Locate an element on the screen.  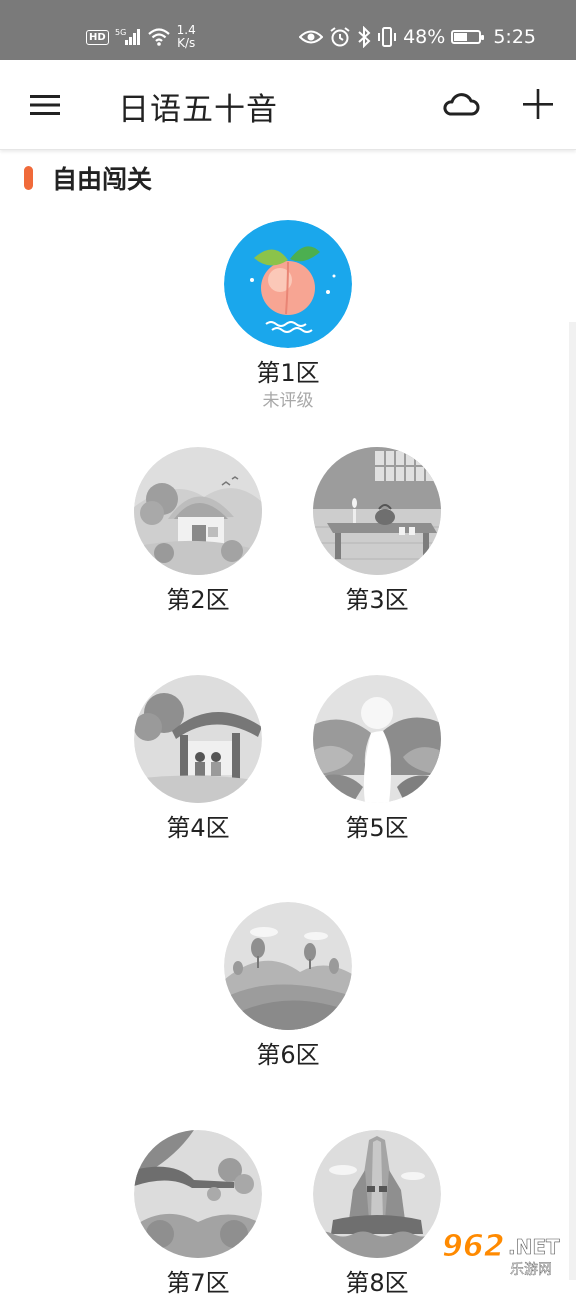
wifi-icon is located at coordinates (158, 37).